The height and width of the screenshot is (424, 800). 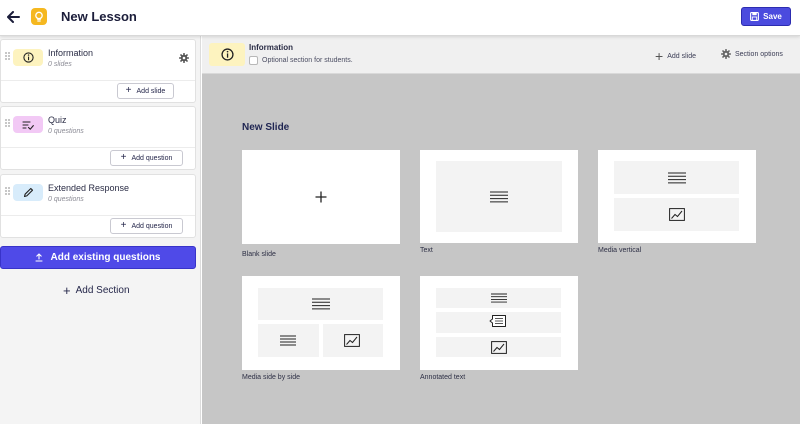 I want to click on template-label: Text, so click(x=426, y=250).